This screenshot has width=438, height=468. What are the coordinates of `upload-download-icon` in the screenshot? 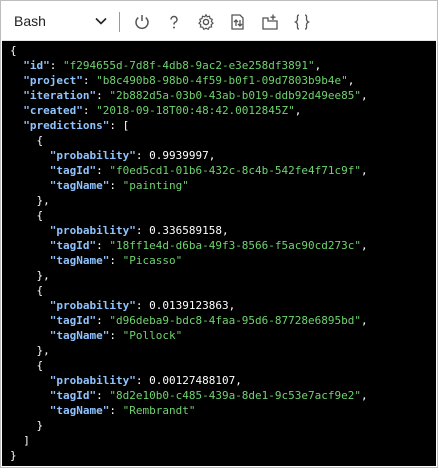 It's located at (237, 22).